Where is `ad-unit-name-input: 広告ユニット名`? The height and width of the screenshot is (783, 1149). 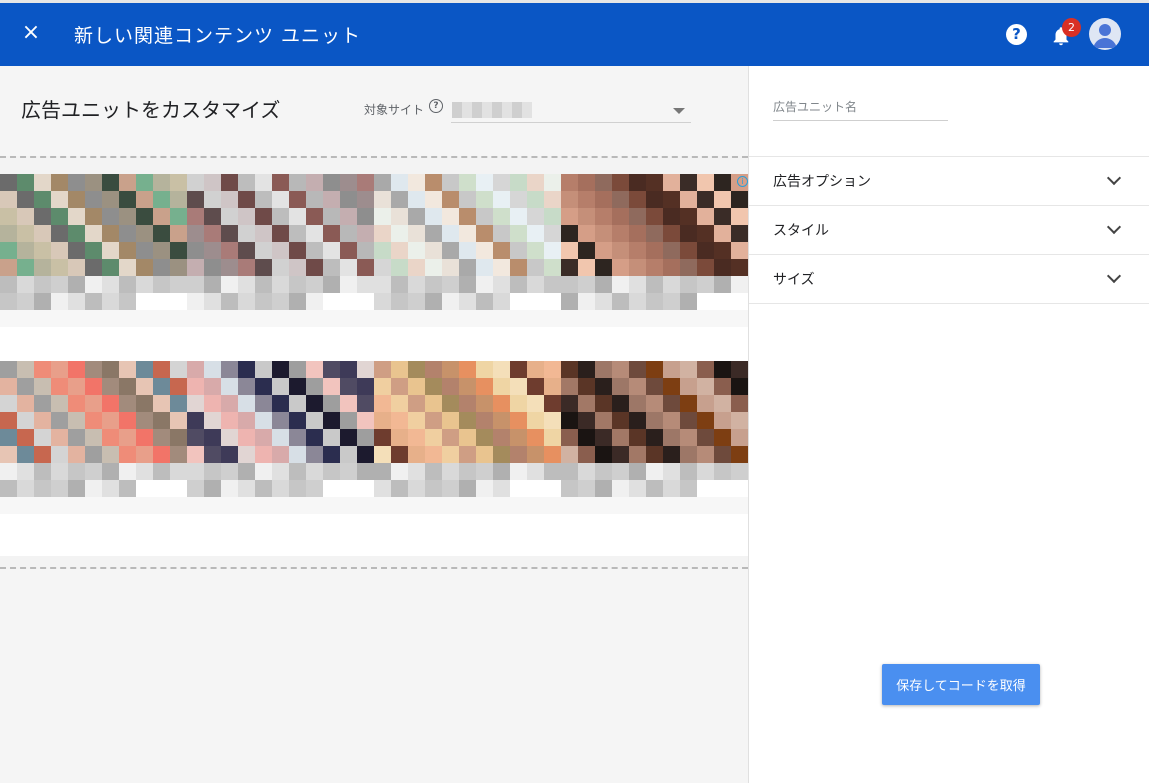
ad-unit-name-input: 広告ユニット名 is located at coordinates (860, 109).